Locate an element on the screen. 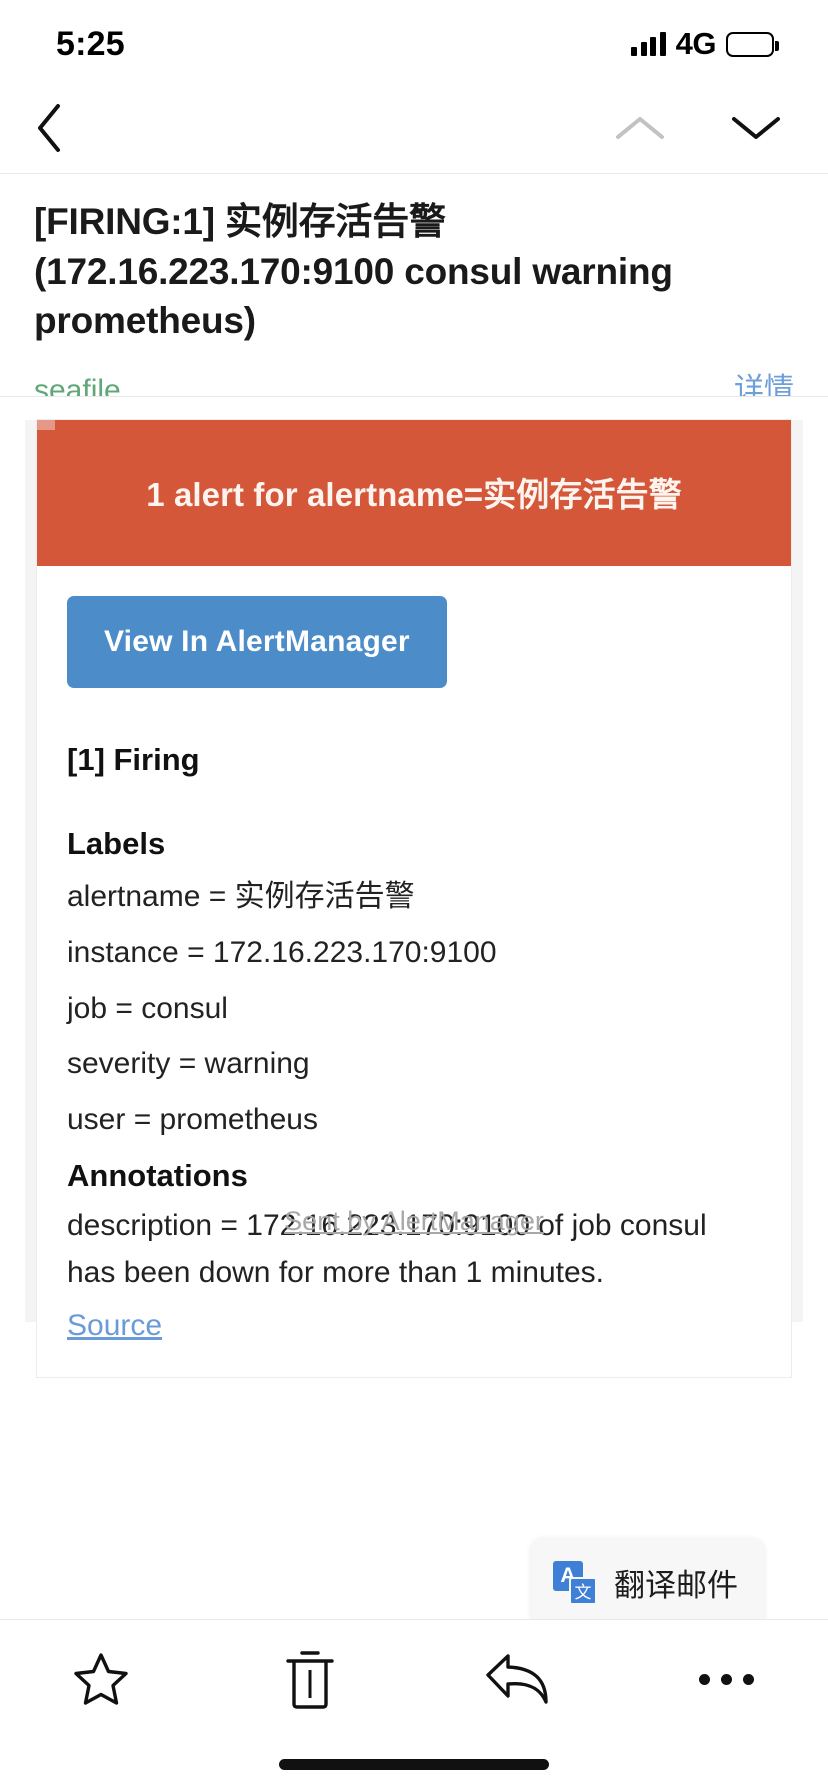 Image resolution: width=828 pixels, height=1792 pixels. home-indicator is located at coordinates (414, 1764).